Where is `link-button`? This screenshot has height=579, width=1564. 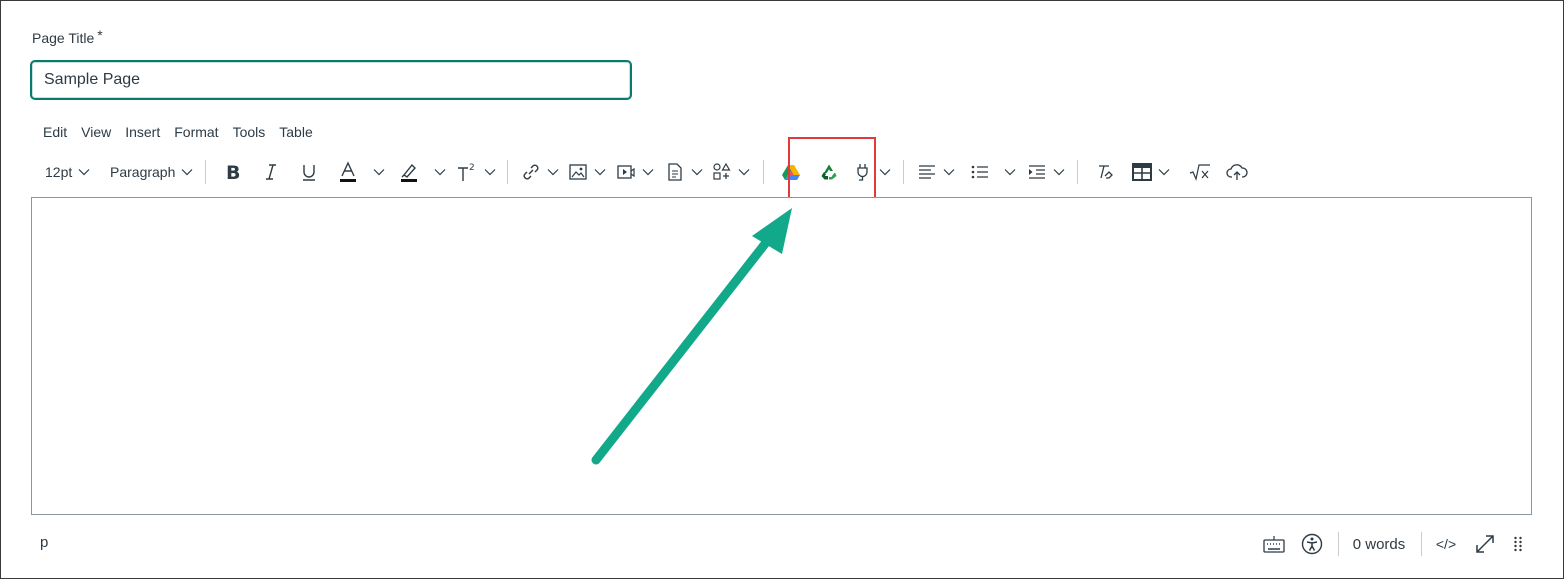
link-button is located at coordinates (540, 172).